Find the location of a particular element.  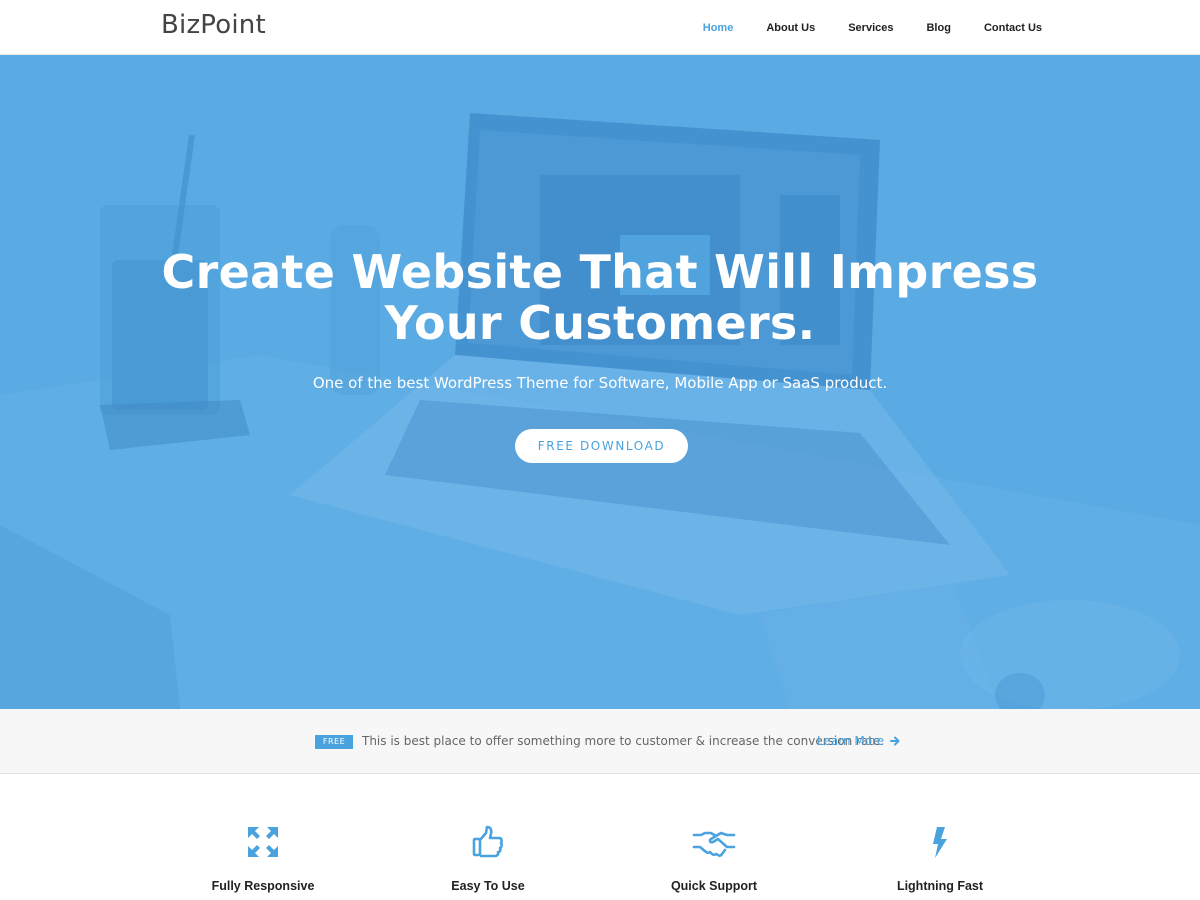

main-nav: Home About Us Services Blog Contact Us is located at coordinates (856, 27).